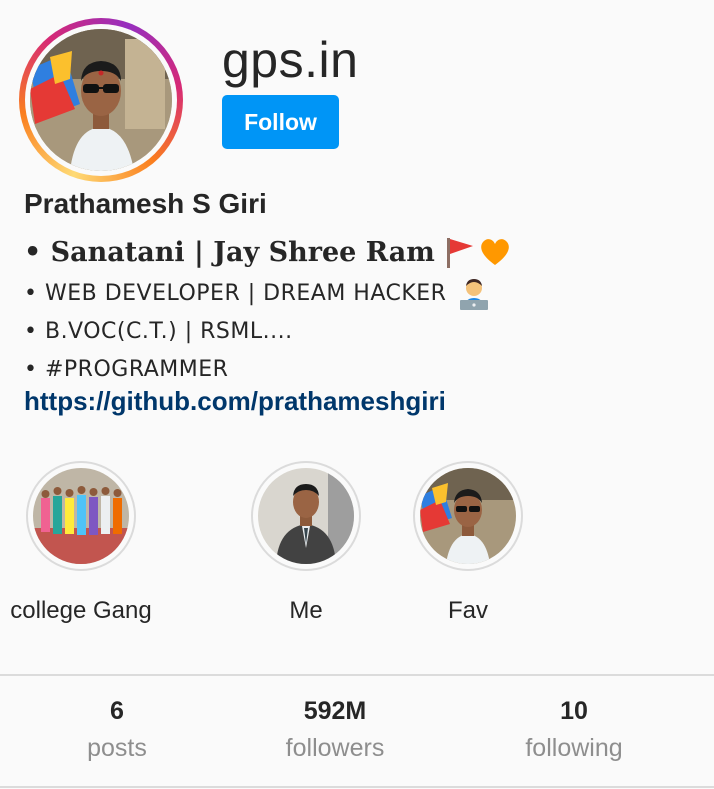 This screenshot has width=714, height=789. I want to click on profile-username: gps.in, so click(290, 60).